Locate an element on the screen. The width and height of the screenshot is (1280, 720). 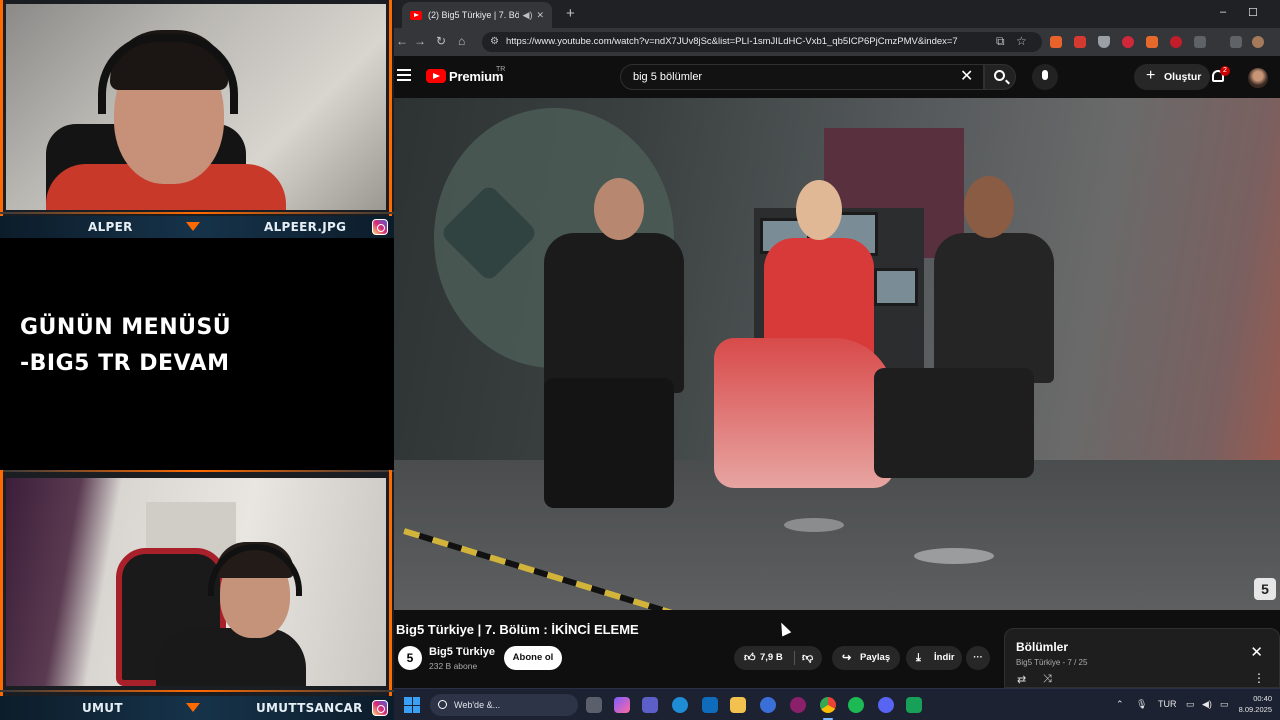
copilot-icon is located at coordinates (622, 705).